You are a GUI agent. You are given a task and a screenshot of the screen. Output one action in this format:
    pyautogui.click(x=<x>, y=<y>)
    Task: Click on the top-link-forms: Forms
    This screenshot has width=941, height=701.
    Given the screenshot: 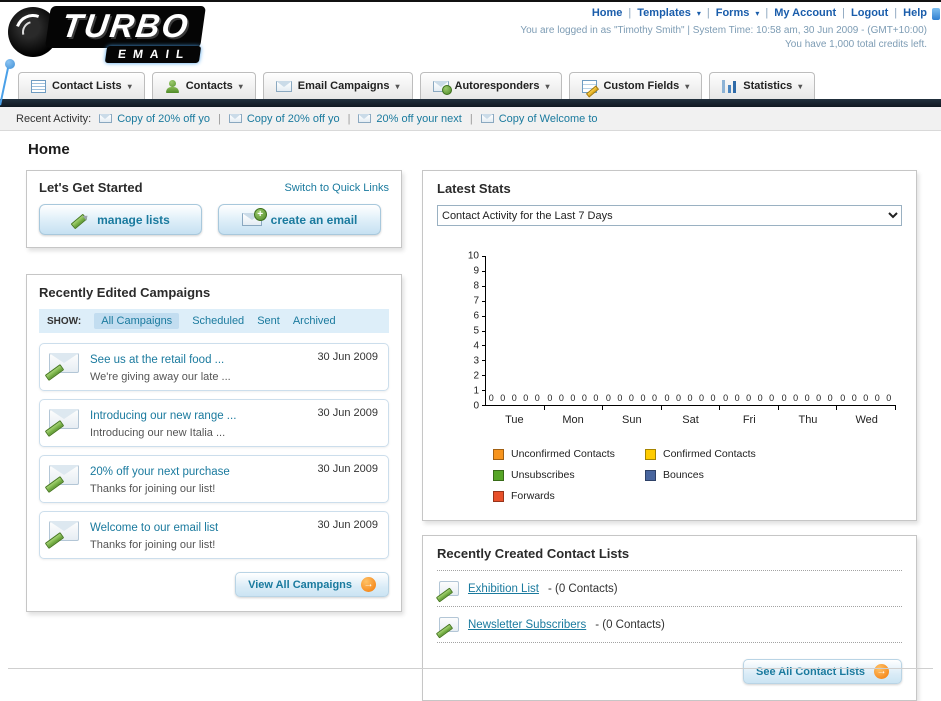 What is the action you would take?
    pyautogui.click(x=733, y=13)
    